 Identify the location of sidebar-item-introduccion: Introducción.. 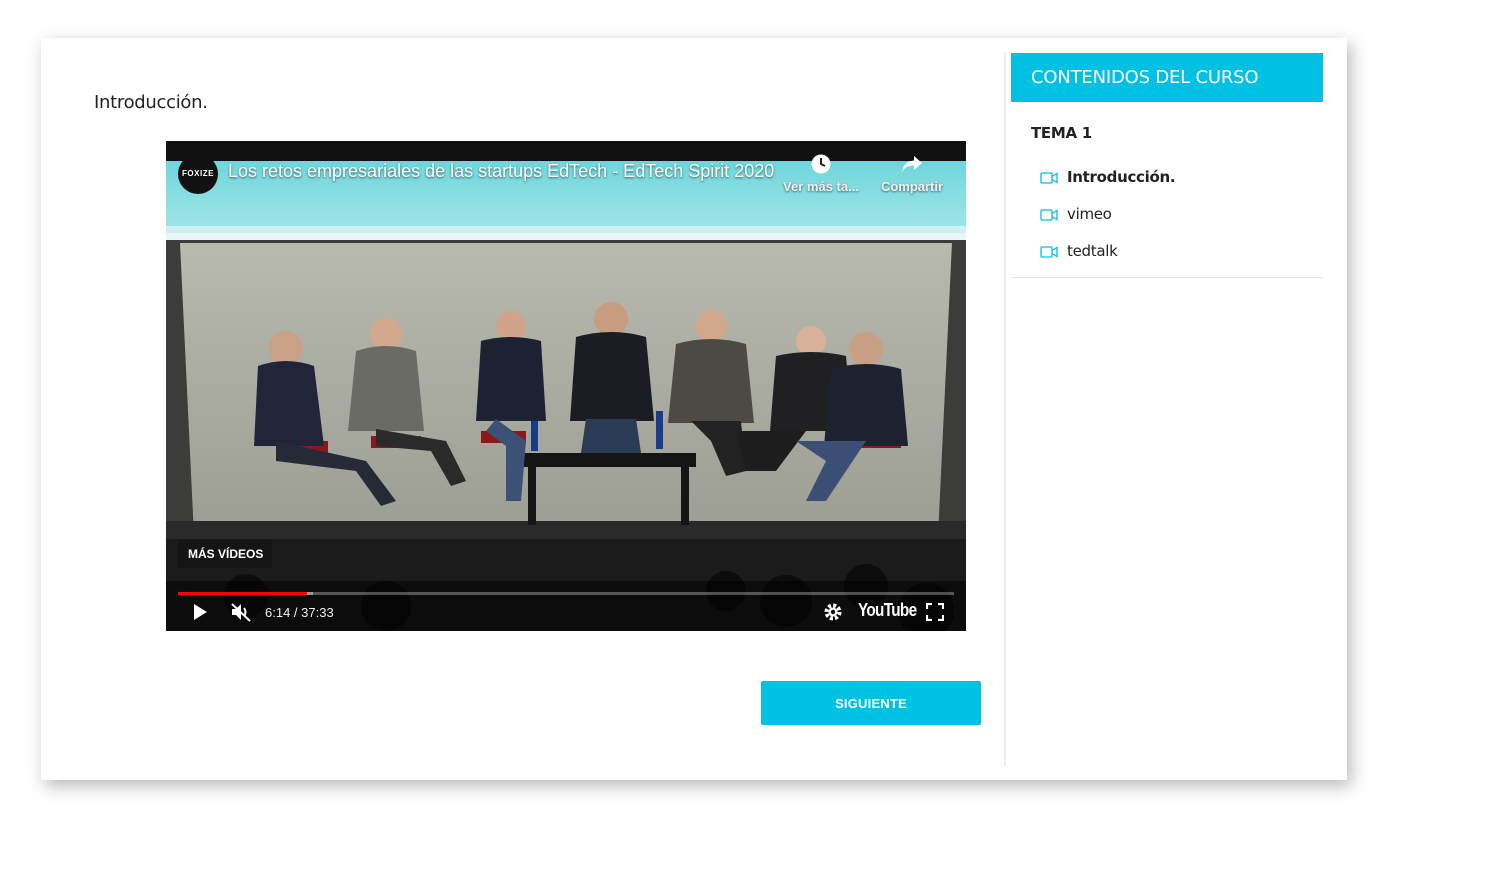
(1167, 176).